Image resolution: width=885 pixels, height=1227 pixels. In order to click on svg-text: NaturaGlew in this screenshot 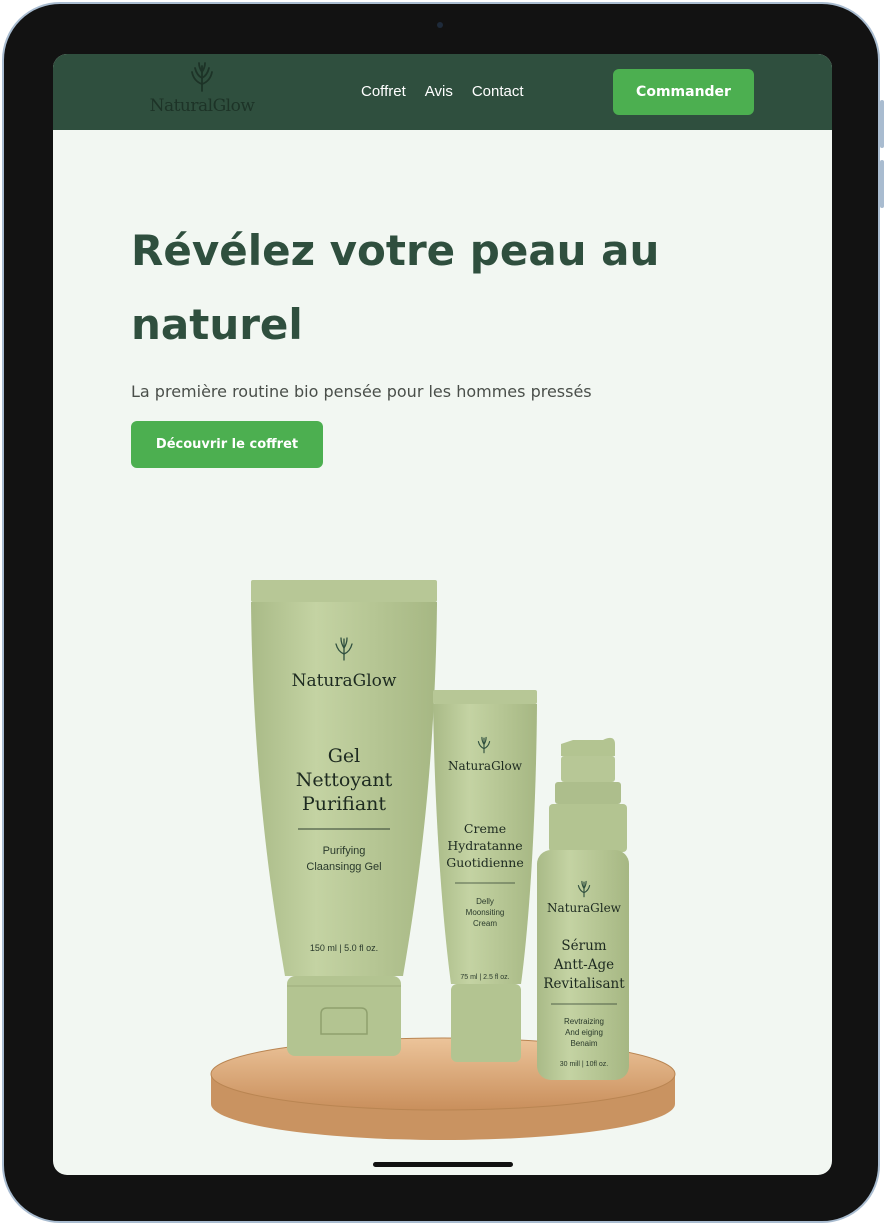, I will do `click(584, 908)`.